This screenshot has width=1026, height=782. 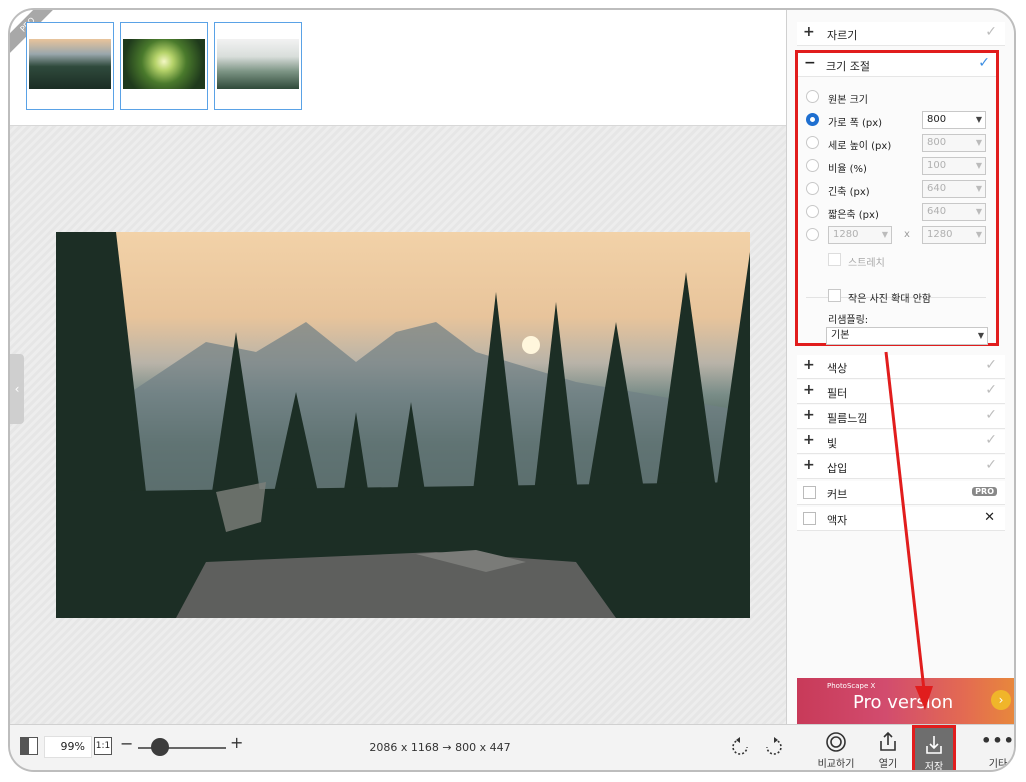 I want to click on pro-version-banner: PhotoScape X Pro version ›, so click(x=905, y=701).